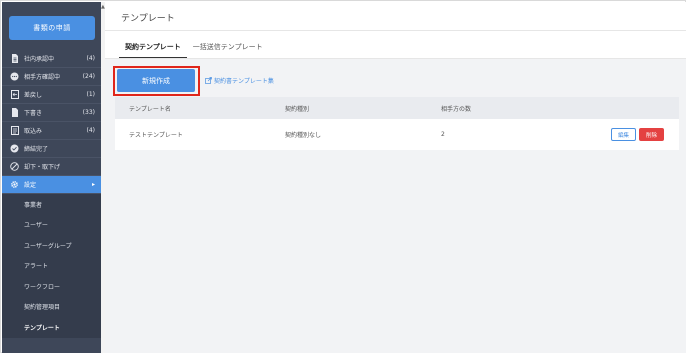 The width and height of the screenshot is (686, 353). What do you see at coordinates (93, 184) in the screenshot?
I see `chevron-right-icon: ▸` at bounding box center [93, 184].